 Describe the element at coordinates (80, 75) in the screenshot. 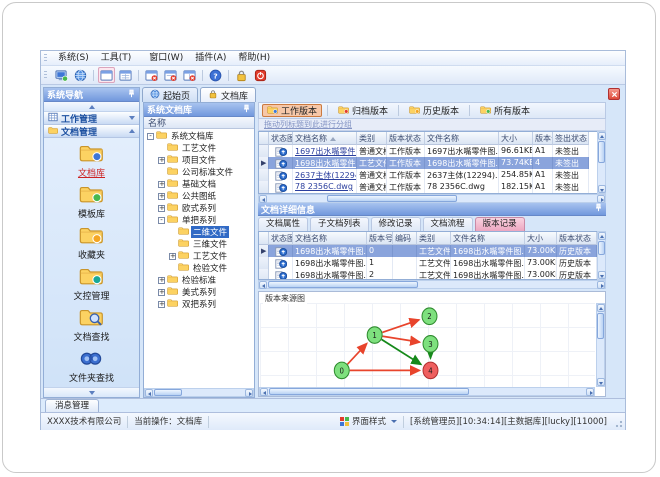

I see `globe-icon` at that location.